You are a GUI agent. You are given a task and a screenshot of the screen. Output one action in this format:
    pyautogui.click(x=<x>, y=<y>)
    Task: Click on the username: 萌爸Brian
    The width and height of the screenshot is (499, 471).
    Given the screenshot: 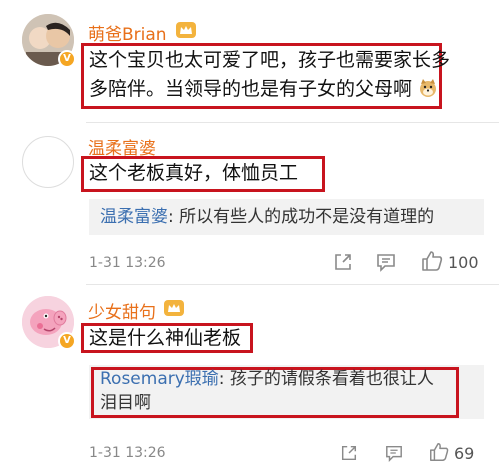 What is the action you would take?
    pyautogui.click(x=127, y=32)
    